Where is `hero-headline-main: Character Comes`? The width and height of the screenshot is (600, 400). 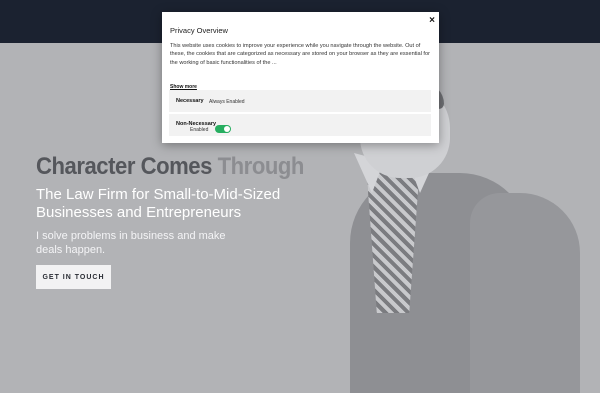
hero-headline-main: Character Comes is located at coordinates (127, 166).